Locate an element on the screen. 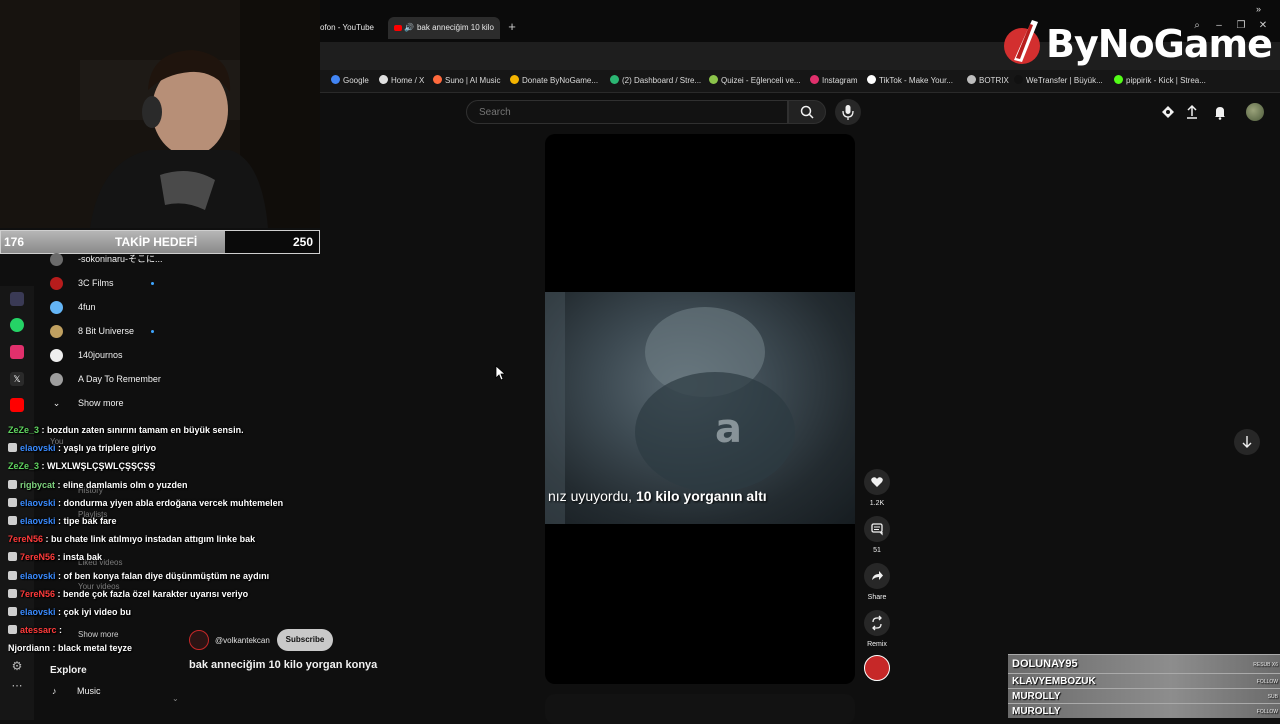 The image size is (1280, 724). notifications-bell-icon is located at coordinates (1220, 112).